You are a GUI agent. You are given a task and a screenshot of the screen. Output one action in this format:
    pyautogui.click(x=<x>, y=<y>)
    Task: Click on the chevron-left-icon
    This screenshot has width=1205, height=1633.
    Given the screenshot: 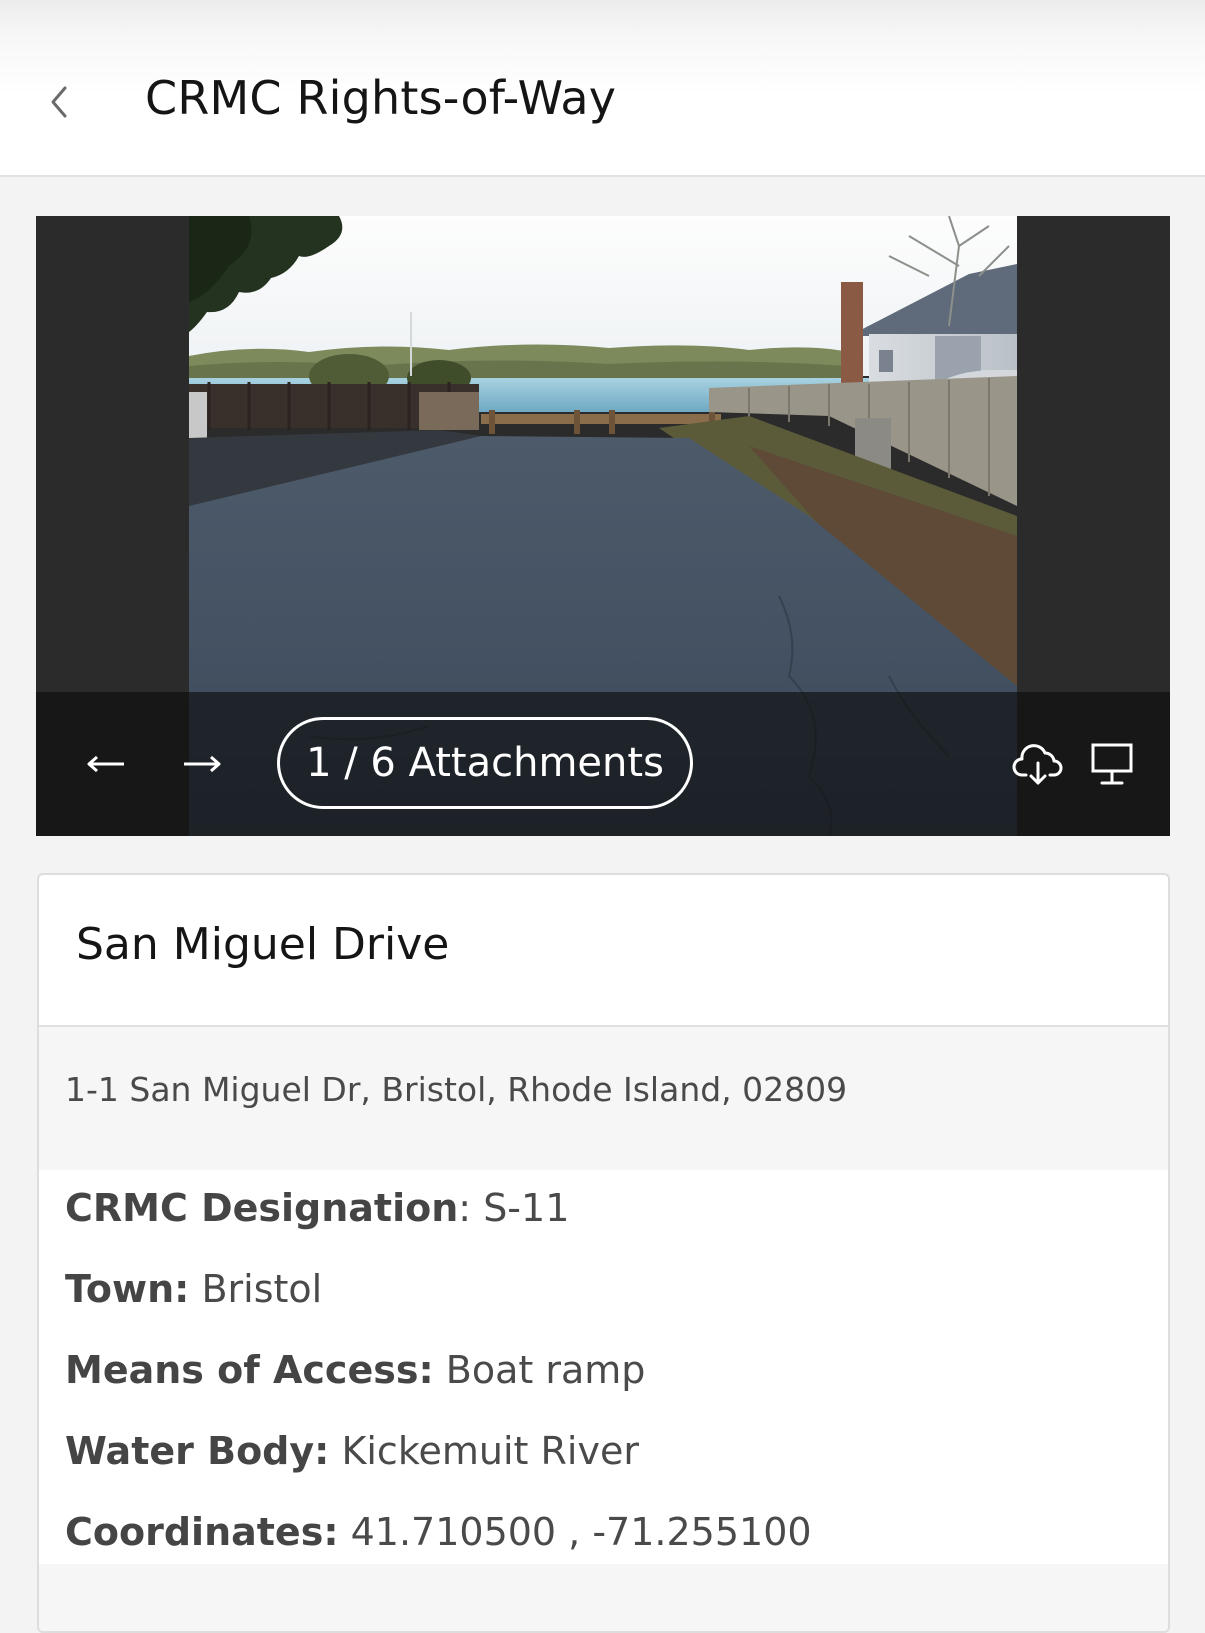 What is the action you would take?
    pyautogui.click(x=59, y=102)
    